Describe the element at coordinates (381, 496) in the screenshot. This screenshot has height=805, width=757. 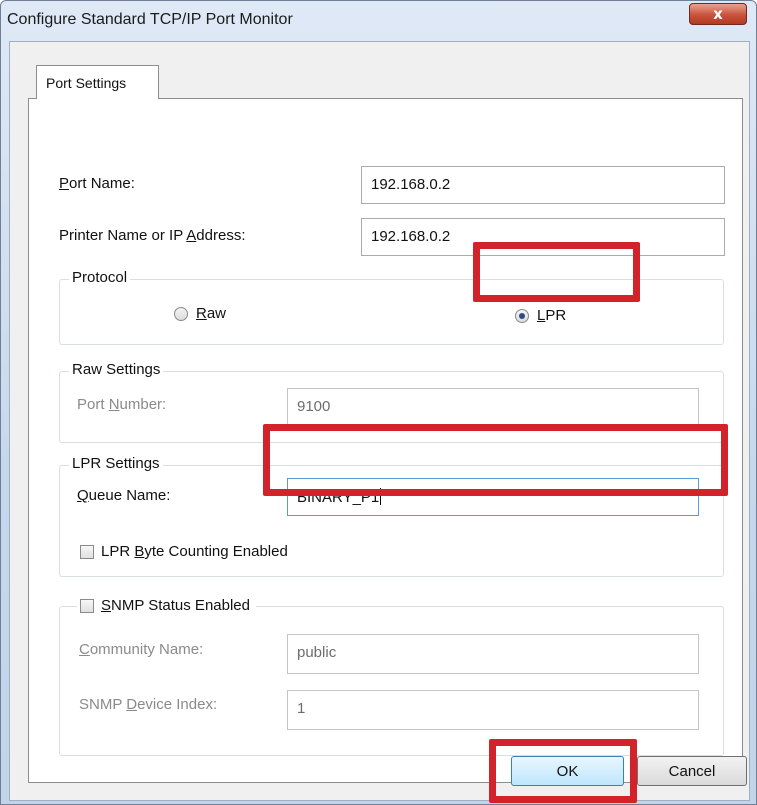
I see `text-caret` at that location.